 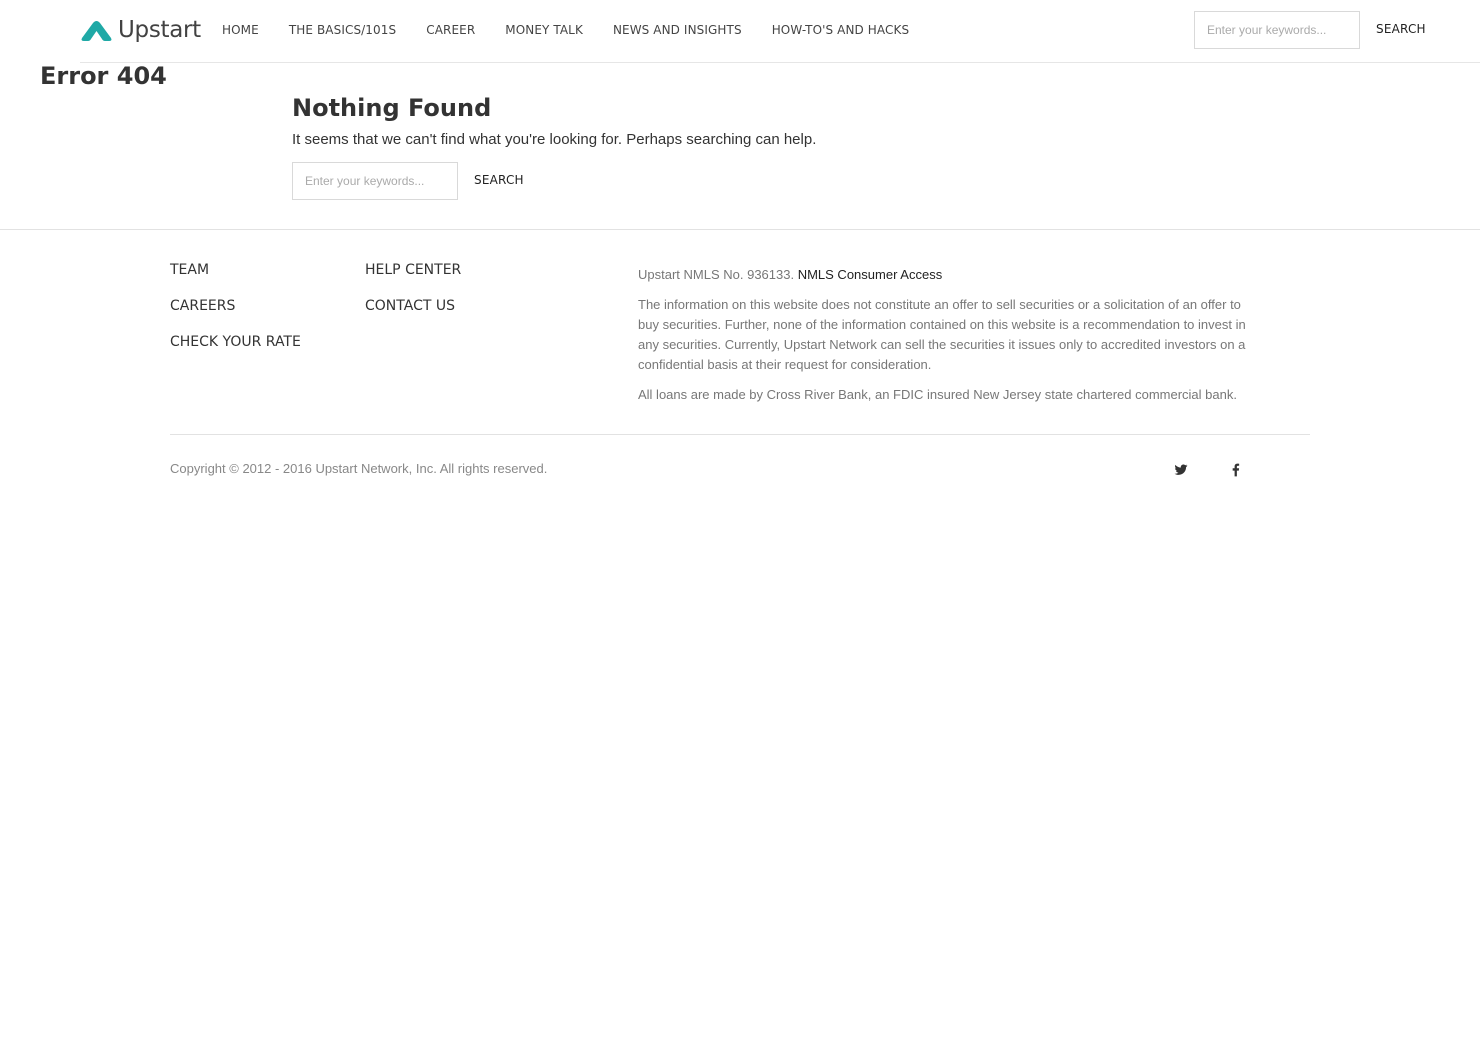 I want to click on footer-link-contact-us: CONTACT US, so click(x=413, y=306).